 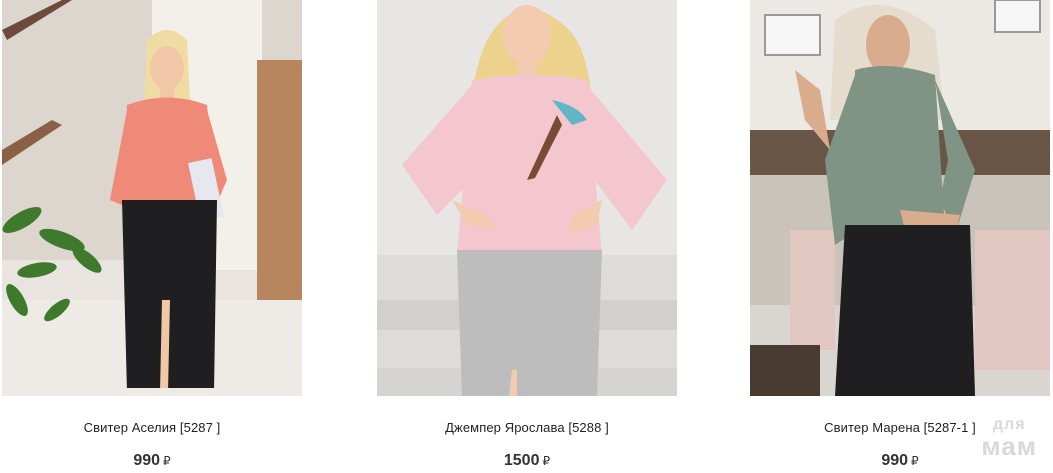 I want to click on product-name: Свитер Аселия [5287 ], so click(x=152, y=427).